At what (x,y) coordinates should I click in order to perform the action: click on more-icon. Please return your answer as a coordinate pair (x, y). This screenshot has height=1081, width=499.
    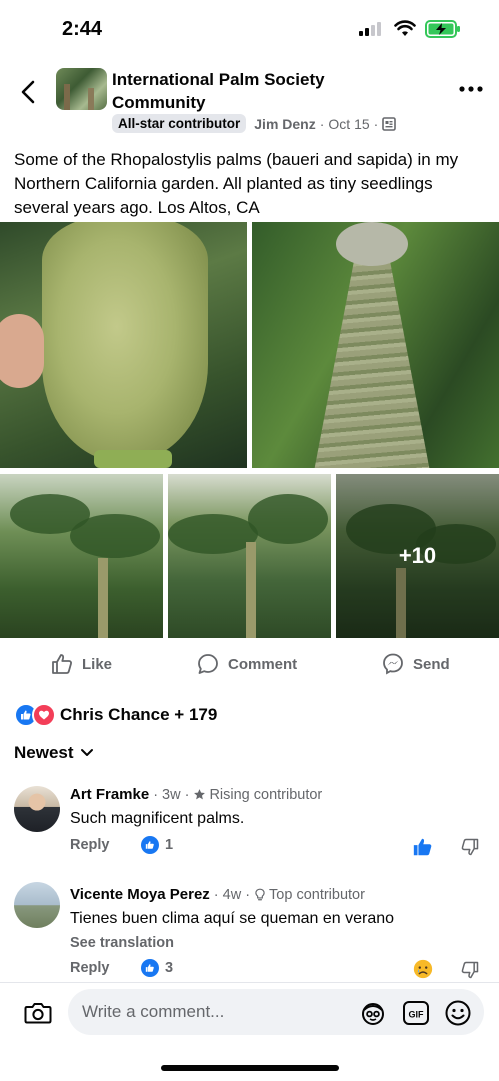
    Looking at the image, I should click on (471, 89).